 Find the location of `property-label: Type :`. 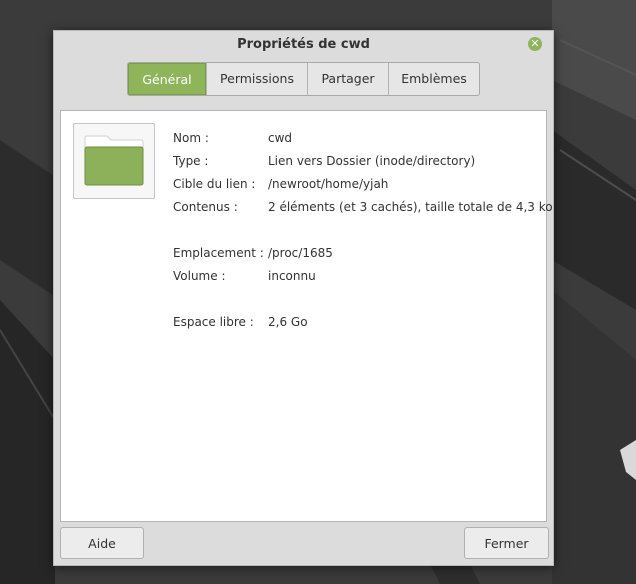

property-label: Type : is located at coordinates (191, 161).